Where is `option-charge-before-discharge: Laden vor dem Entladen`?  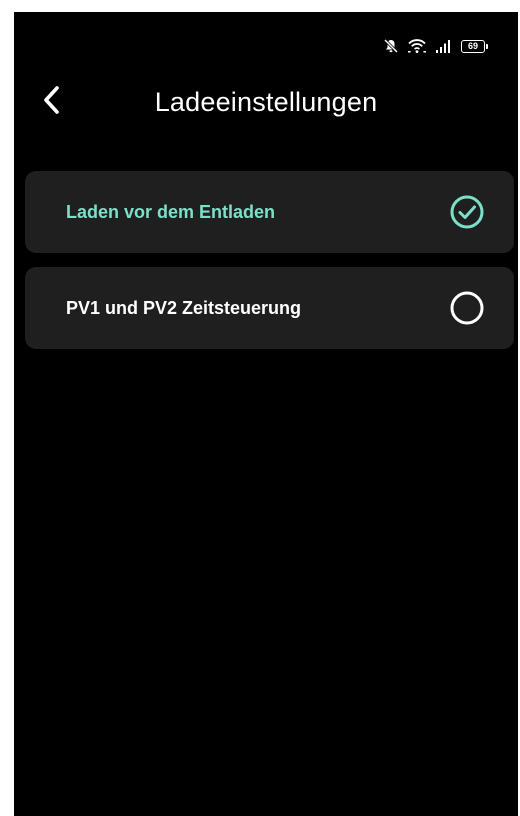
option-charge-before-discharge: Laden vor dem Entladen is located at coordinates (269, 212).